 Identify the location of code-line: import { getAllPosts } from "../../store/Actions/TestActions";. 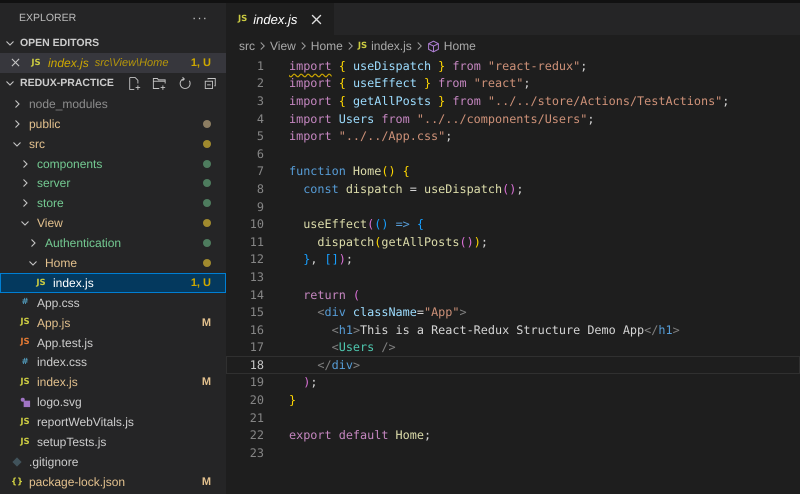
(509, 101).